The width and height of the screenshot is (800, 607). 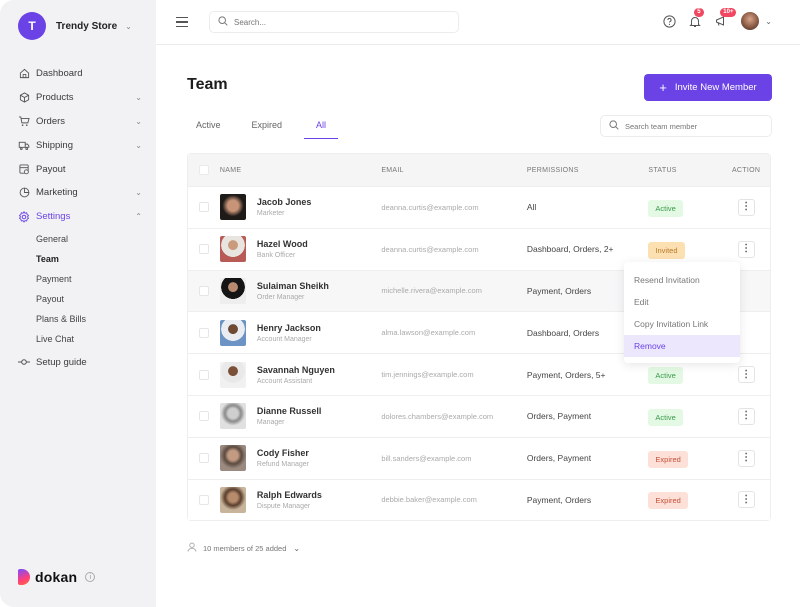 What do you see at coordinates (478, 22) in the screenshot?
I see `top-bar: 5 10+ ⌄` at bounding box center [478, 22].